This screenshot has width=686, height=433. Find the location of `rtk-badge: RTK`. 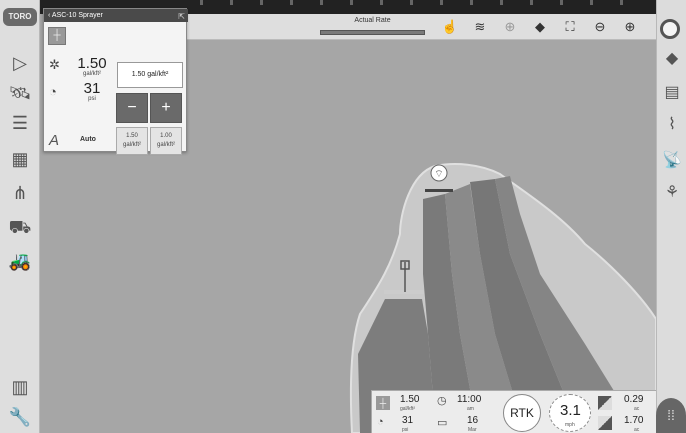

rtk-badge: RTK is located at coordinates (522, 413).